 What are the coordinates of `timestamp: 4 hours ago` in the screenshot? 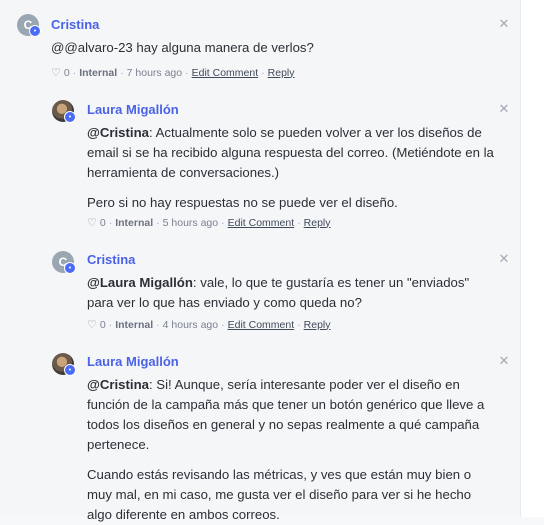 It's located at (190, 324).